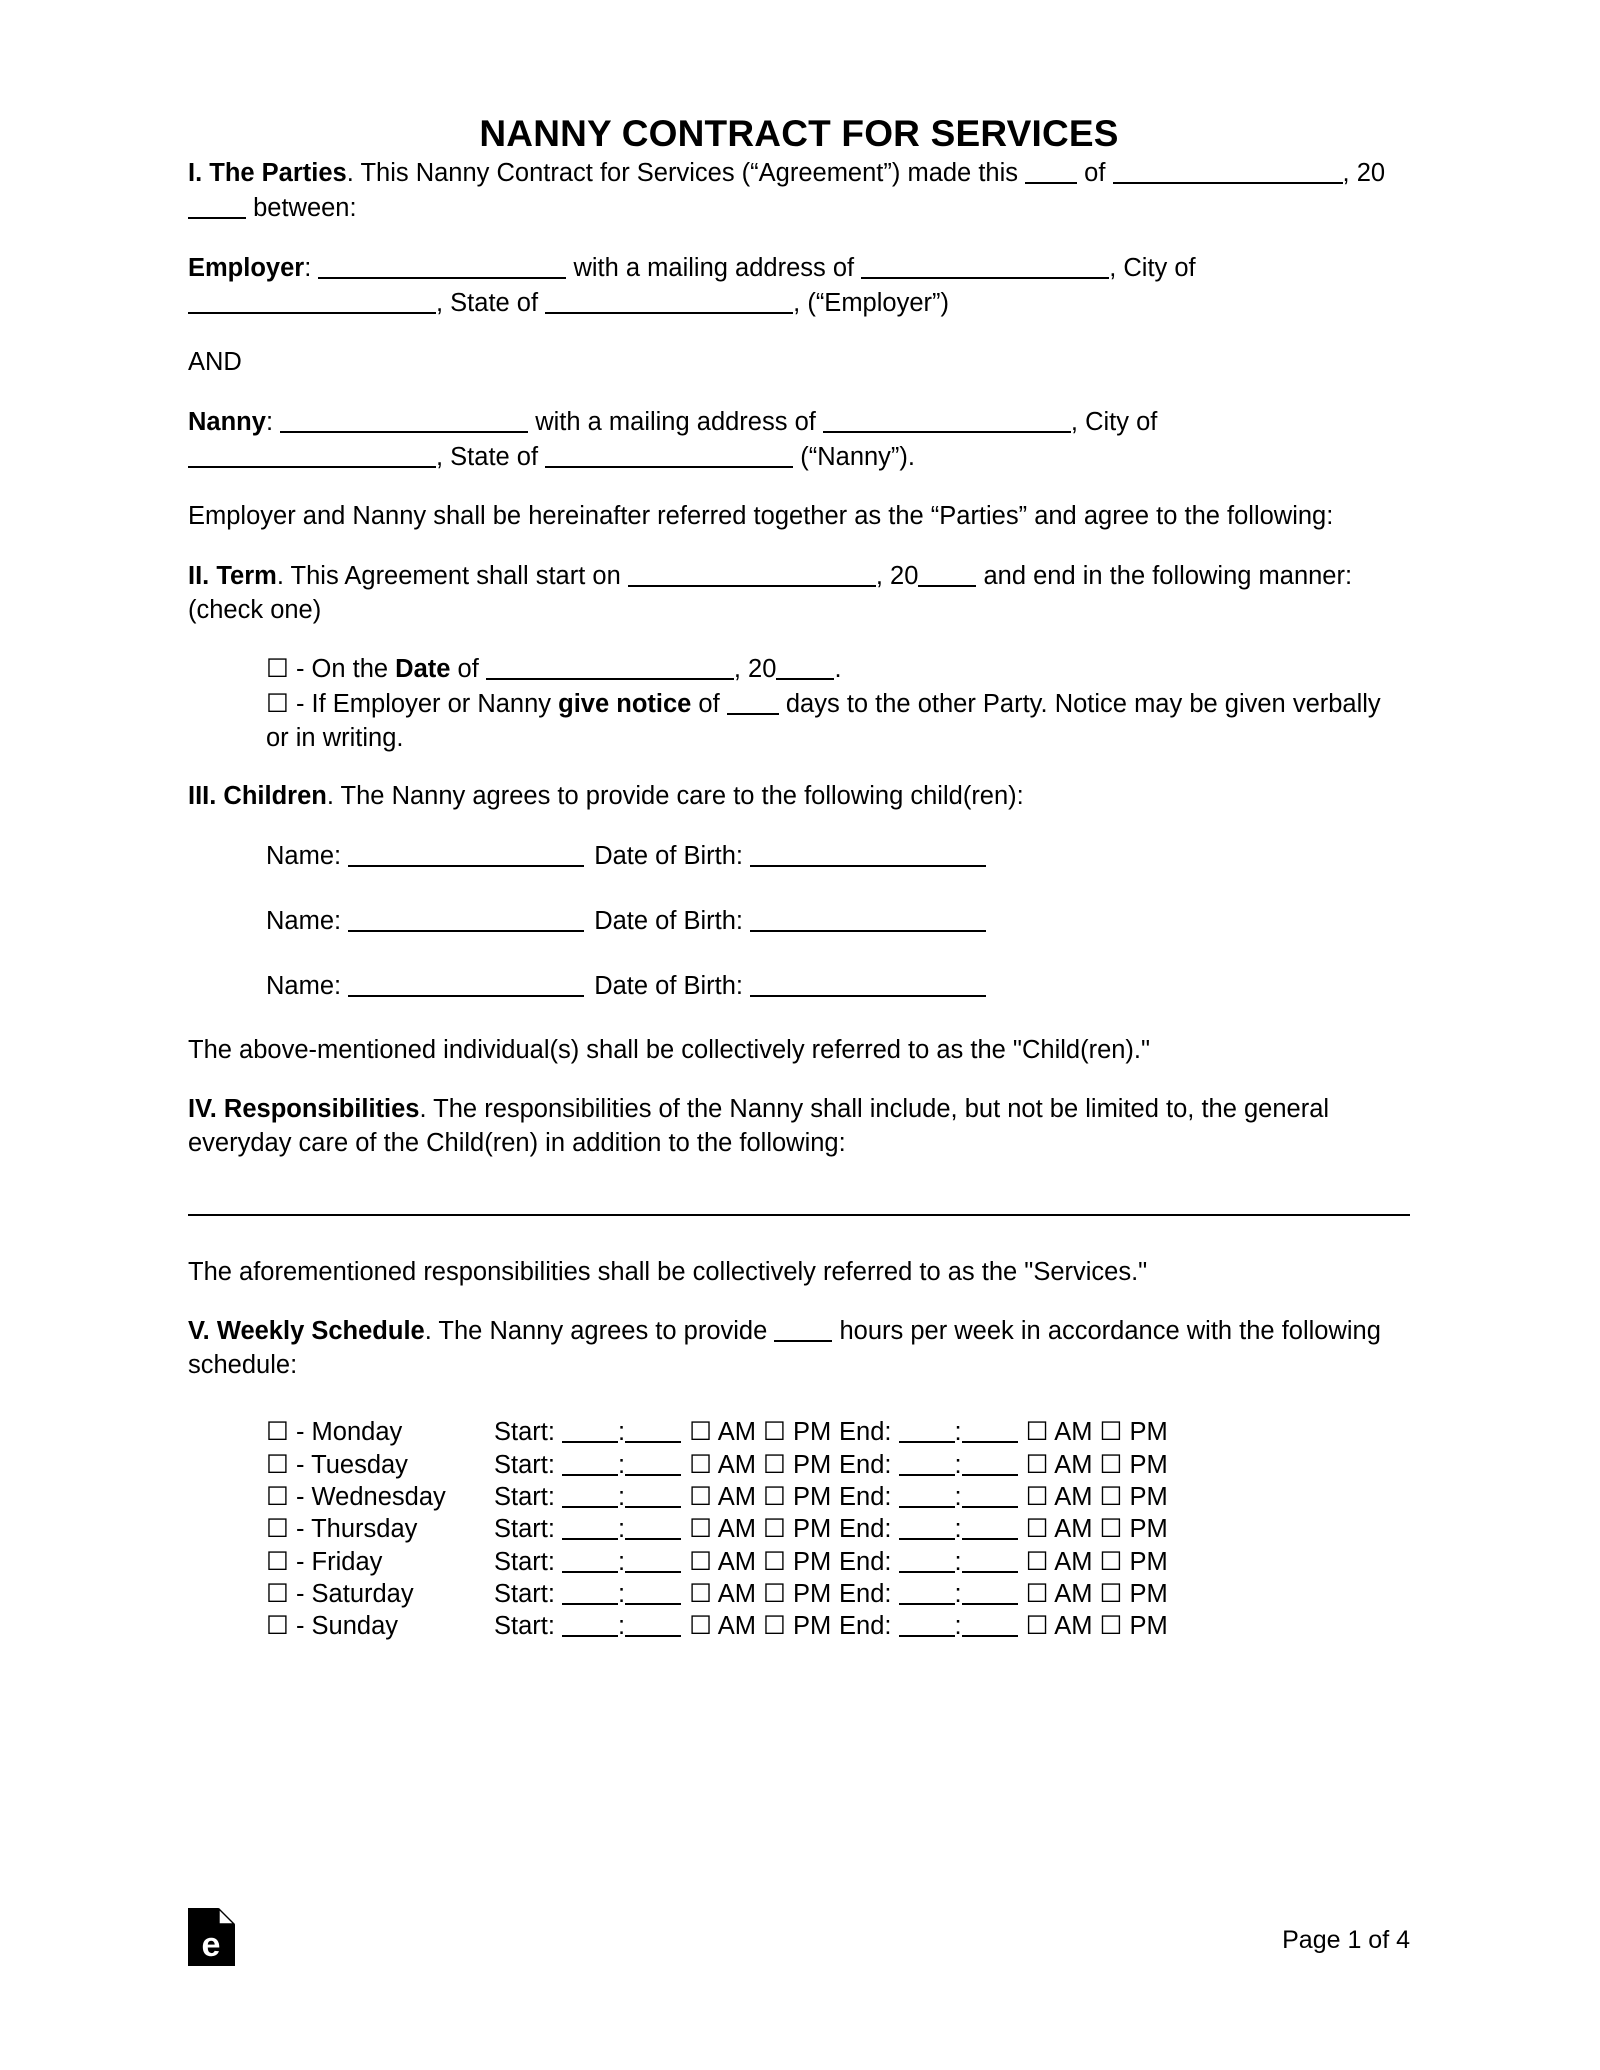  What do you see at coordinates (869, 1594) in the screenshot?
I see `end-label: End:` at bounding box center [869, 1594].